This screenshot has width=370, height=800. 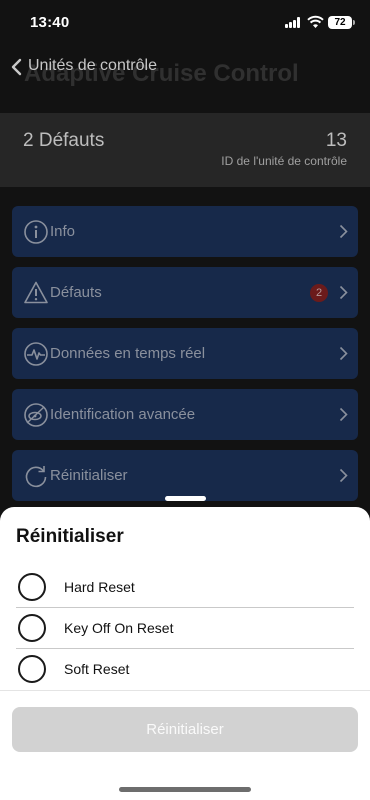 What do you see at coordinates (50, 22) in the screenshot?
I see `status-time: 13:40` at bounding box center [50, 22].